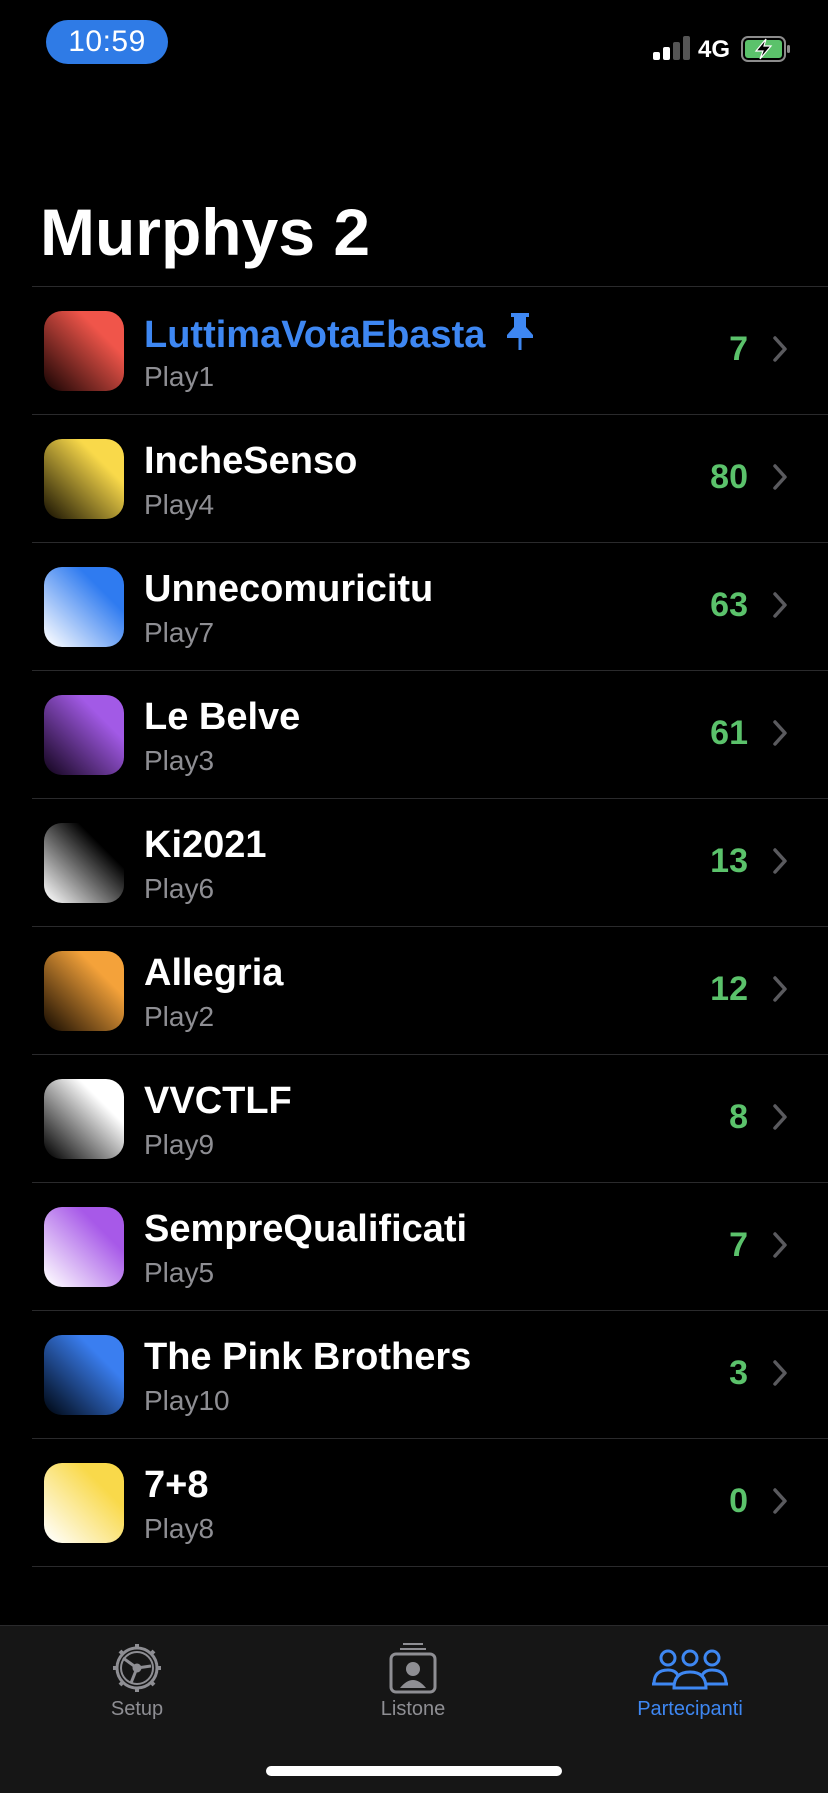 The image size is (828, 1793). I want to click on cellular-signal-icon, so click(672, 48).